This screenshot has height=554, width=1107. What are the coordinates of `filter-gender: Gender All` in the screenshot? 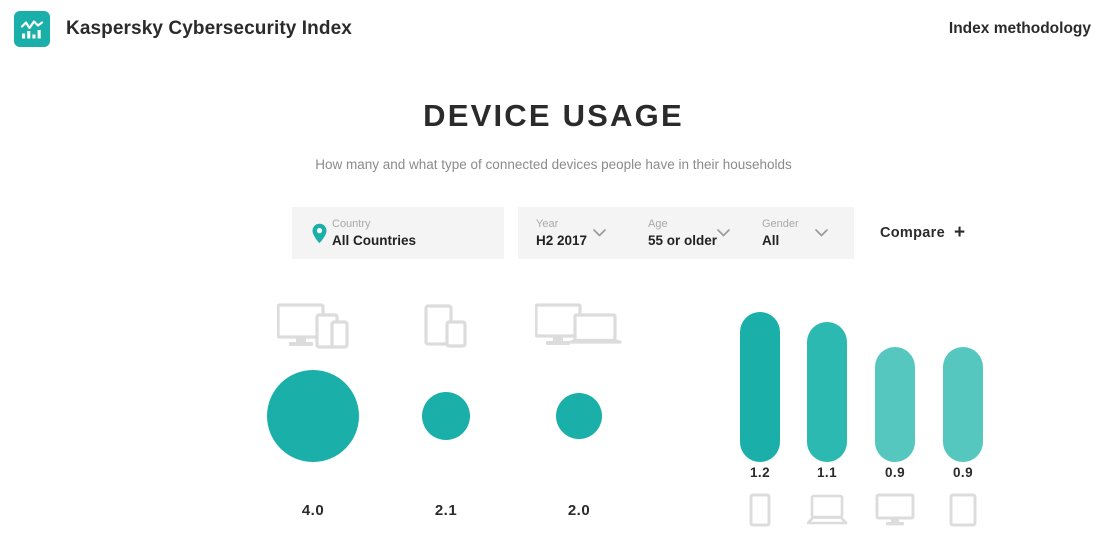 It's located at (800, 233).